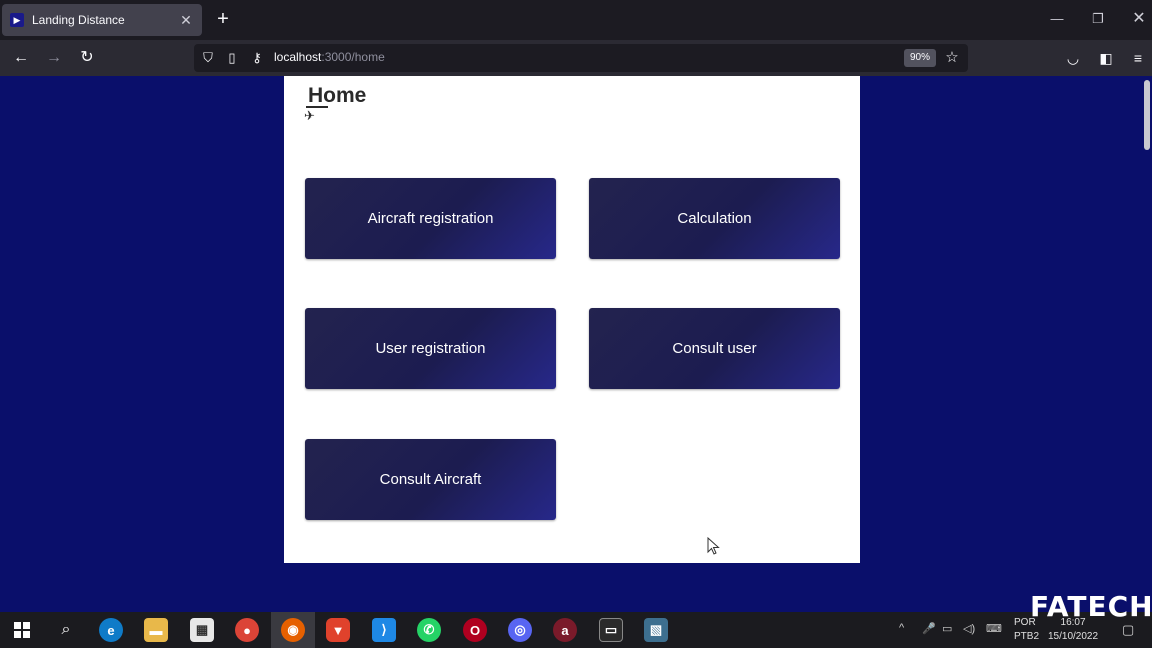 This screenshot has width=1152, height=648. What do you see at coordinates (656, 630) in the screenshot?
I see `vm-app-icon: ▧` at bounding box center [656, 630].